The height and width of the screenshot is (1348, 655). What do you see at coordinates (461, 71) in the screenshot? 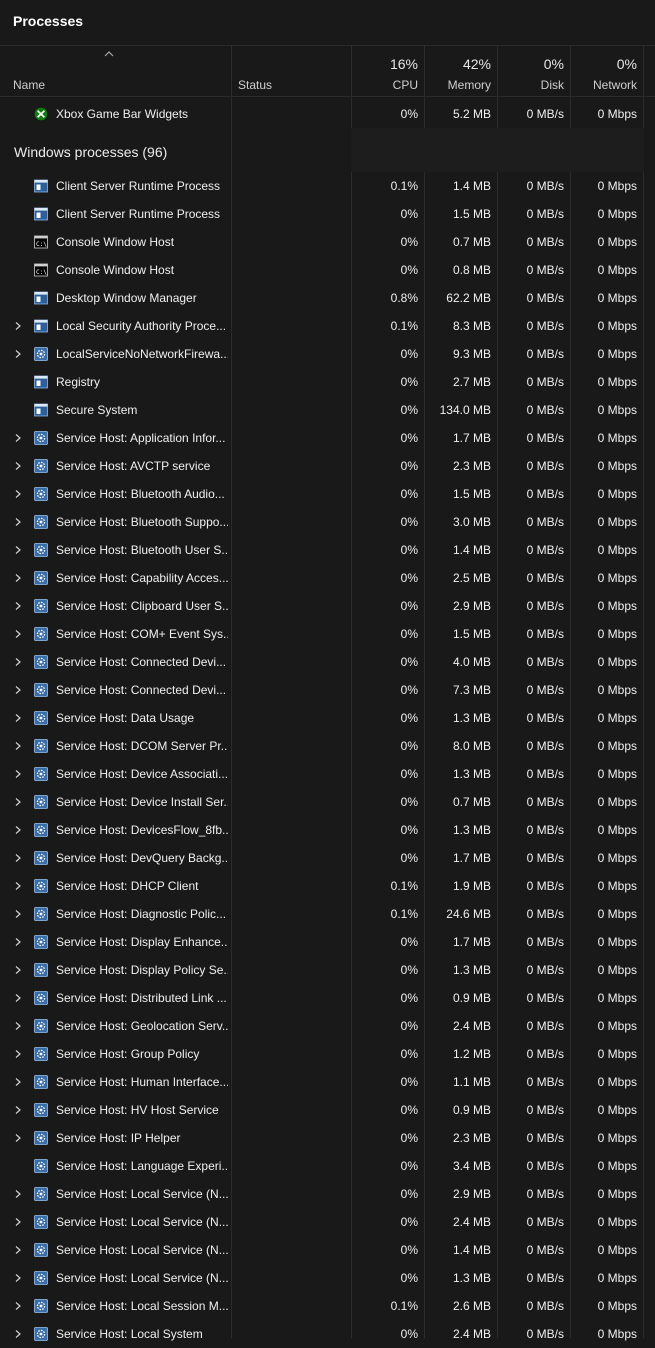
I see `header-memory: 42% Memory` at bounding box center [461, 71].